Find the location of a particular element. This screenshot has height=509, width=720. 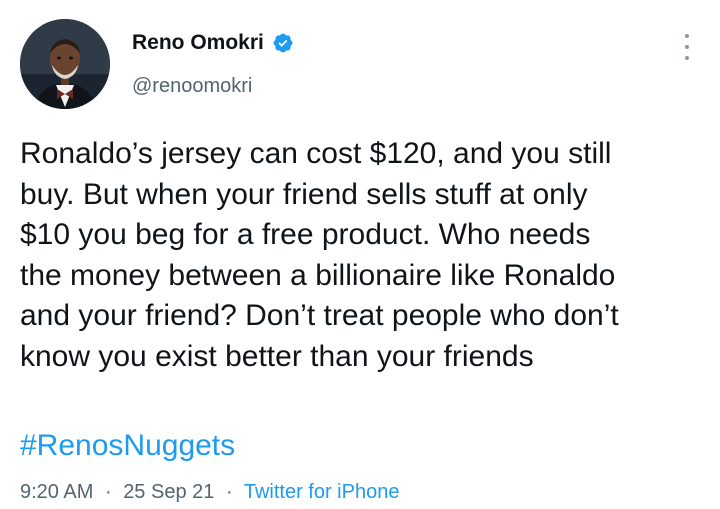

display-name: Reno Omokri is located at coordinates (198, 43).